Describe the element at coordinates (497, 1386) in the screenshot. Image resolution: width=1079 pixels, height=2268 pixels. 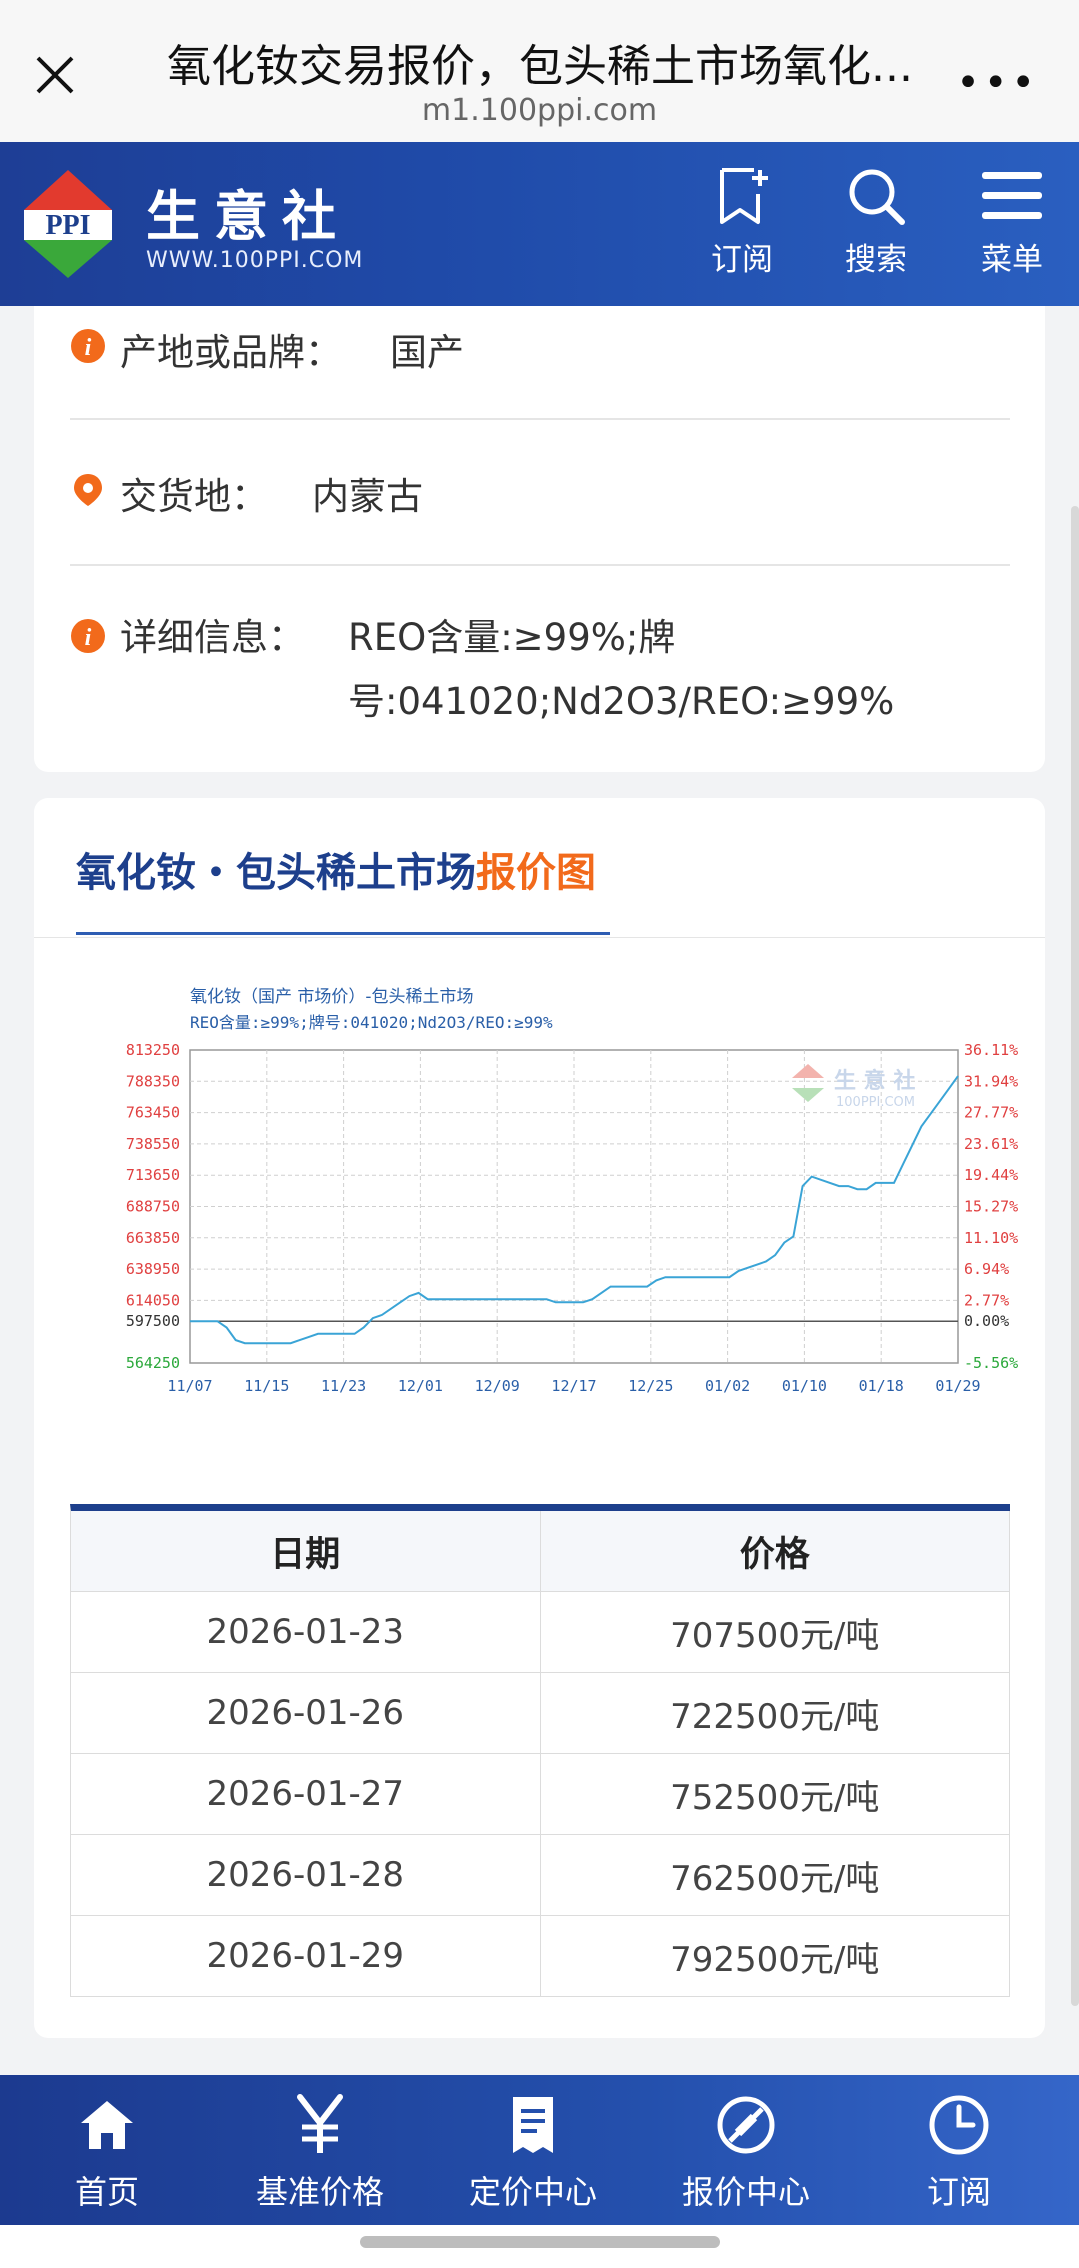
I see `chart-x-tick-label: 12/09` at that location.